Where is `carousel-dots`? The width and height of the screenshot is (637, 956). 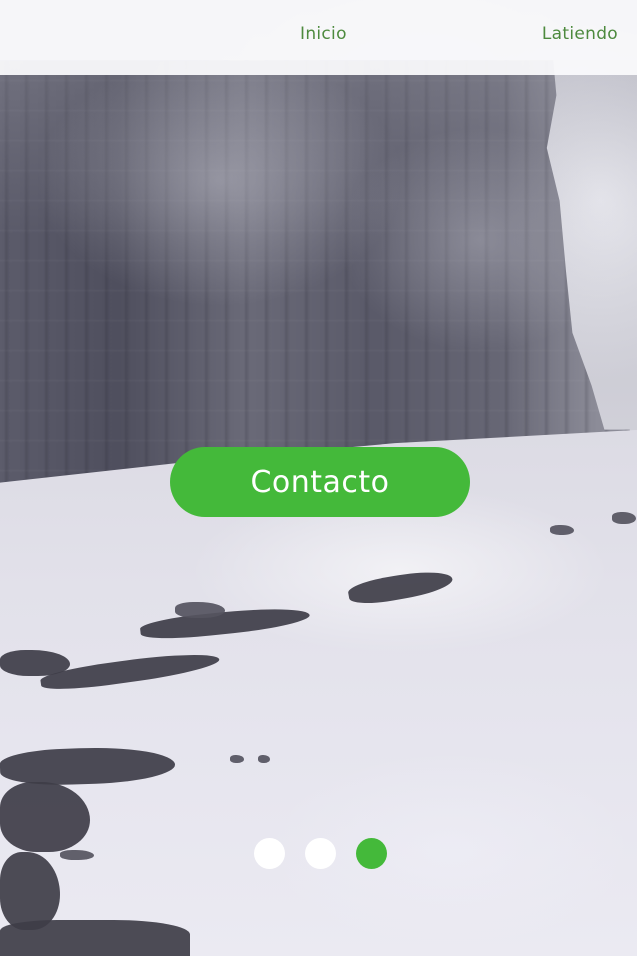
carousel-dots is located at coordinates (320, 854).